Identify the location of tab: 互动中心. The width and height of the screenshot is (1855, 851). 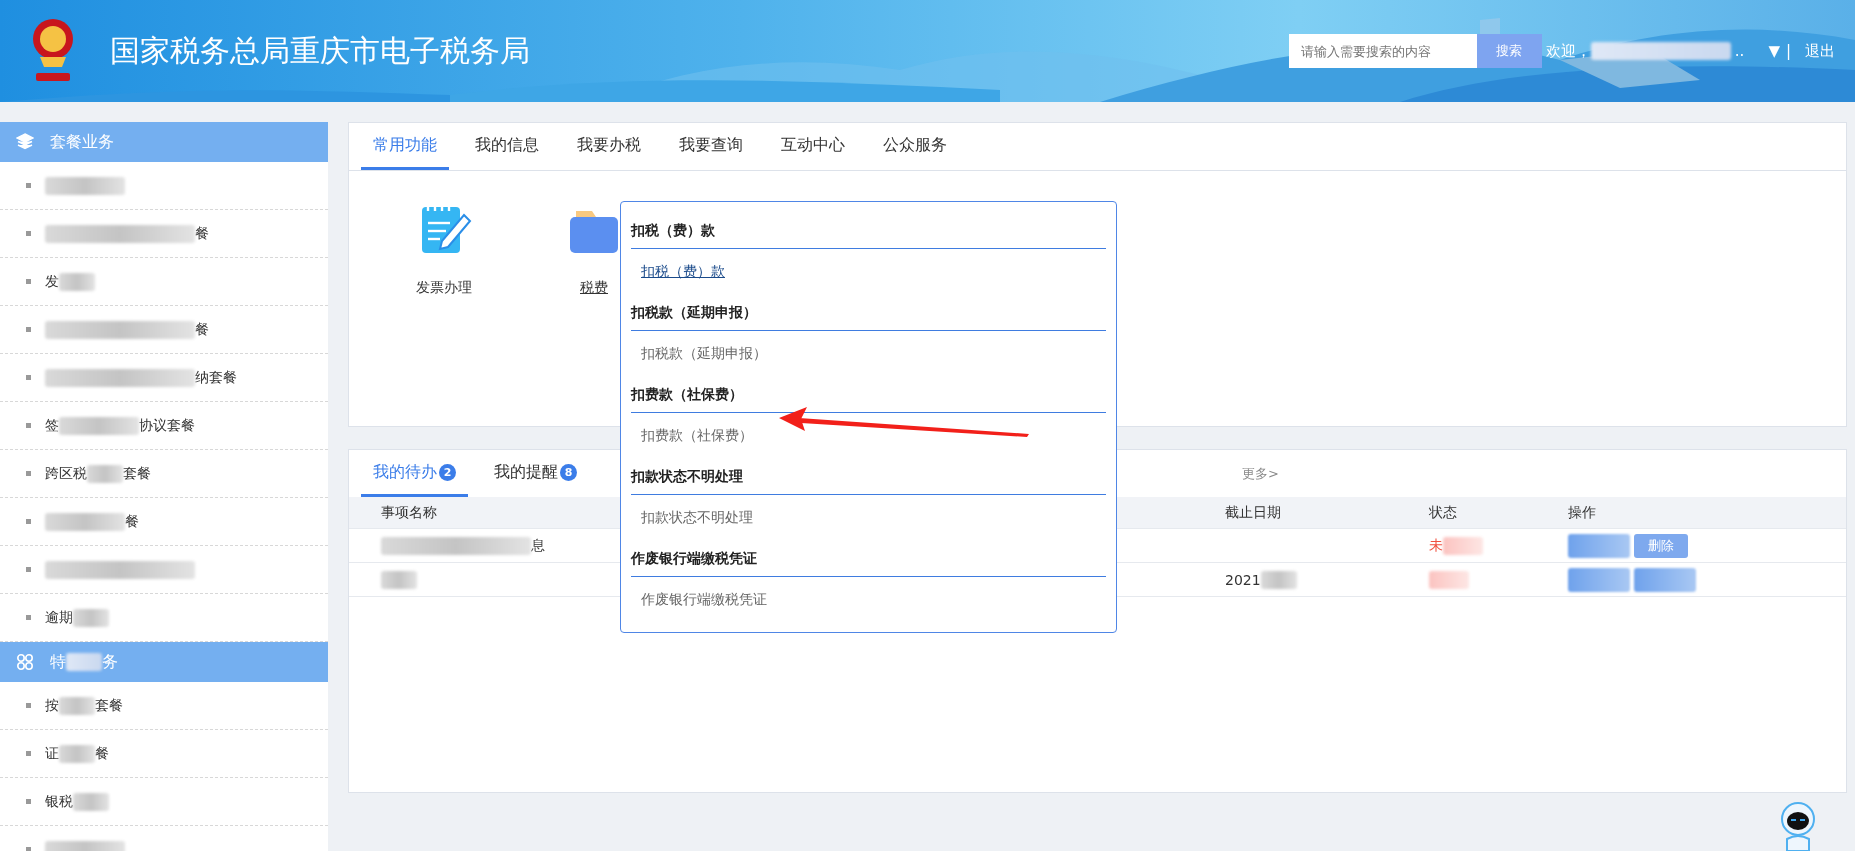
(813, 146).